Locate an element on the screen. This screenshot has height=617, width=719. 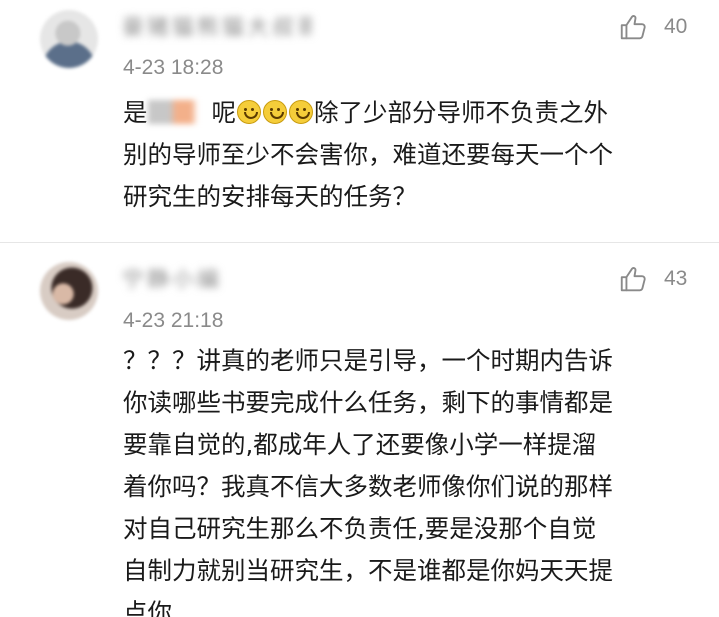
comment-line: 着你吗？我真不信大多数老师像你们说的那样 is located at coordinates (368, 486).